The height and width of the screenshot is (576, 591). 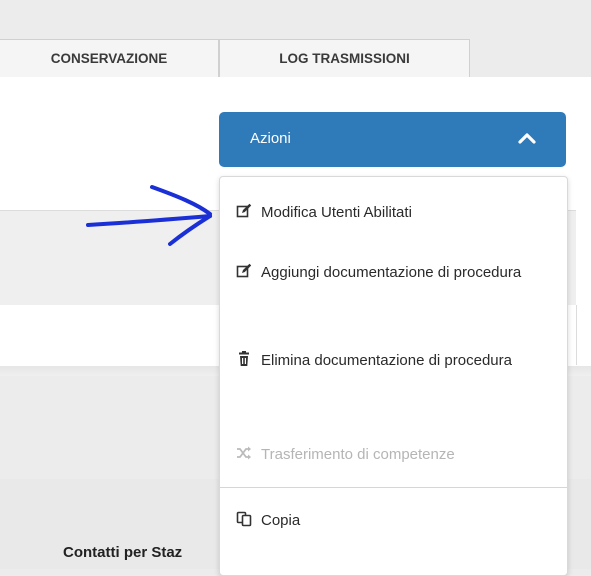 What do you see at coordinates (396, 521) in the screenshot?
I see `menu-item-copia: Copia` at bounding box center [396, 521].